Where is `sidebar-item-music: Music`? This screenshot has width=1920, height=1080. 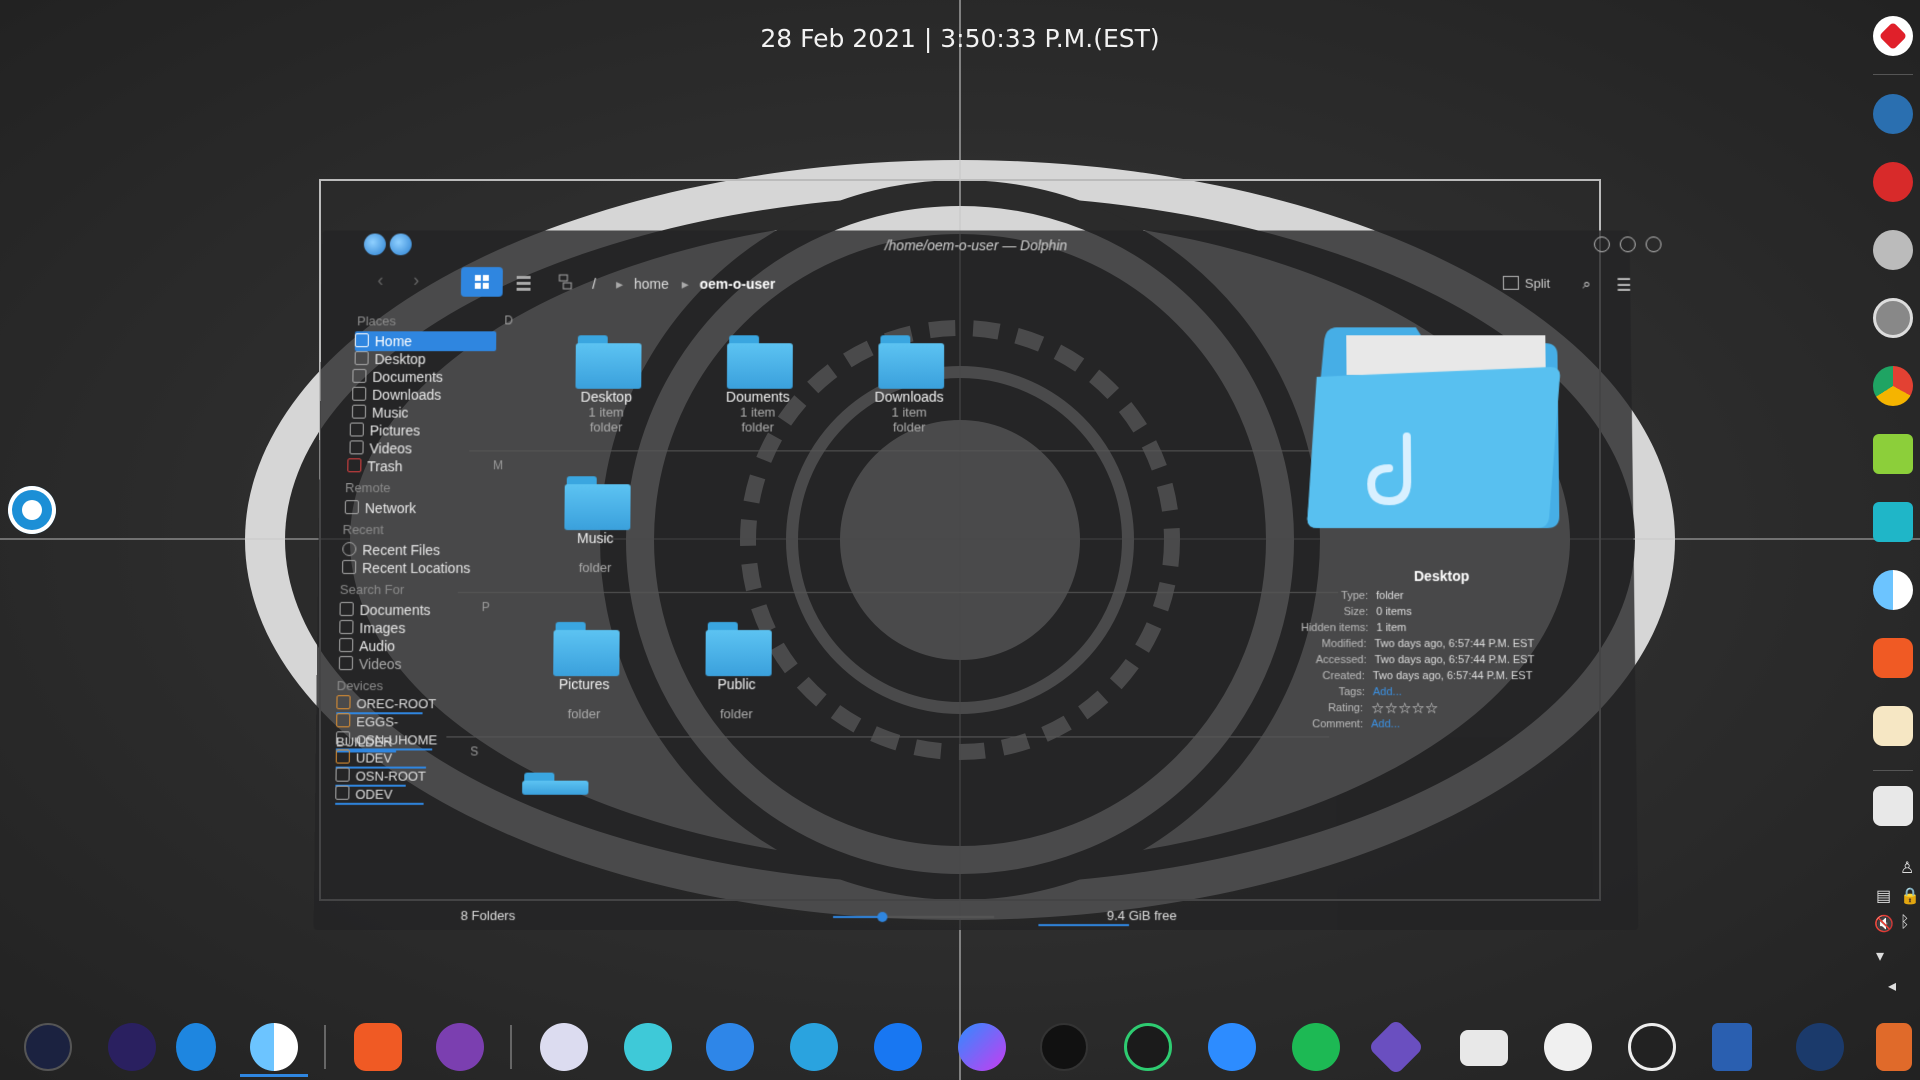 sidebar-item-music: Music is located at coordinates (380, 413).